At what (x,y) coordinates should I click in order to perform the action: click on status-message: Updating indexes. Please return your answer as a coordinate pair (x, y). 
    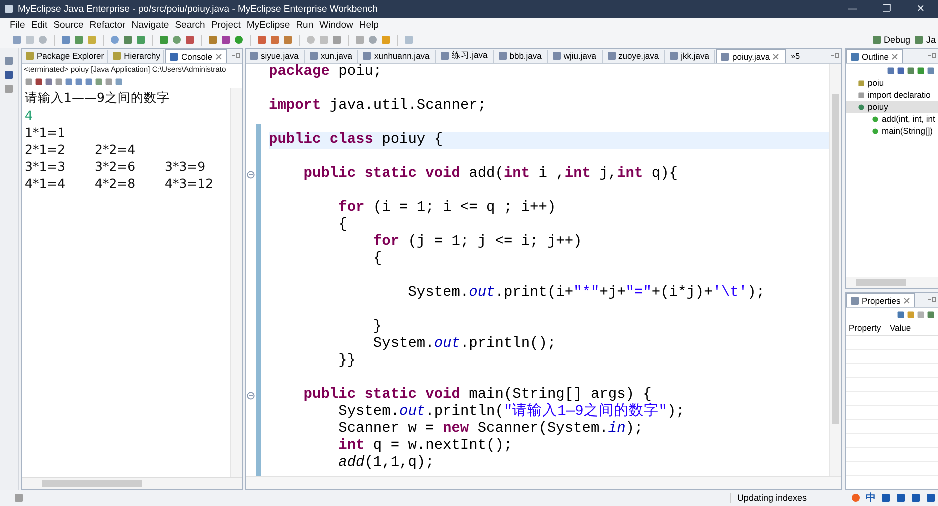
    Looking at the image, I should click on (788, 498).